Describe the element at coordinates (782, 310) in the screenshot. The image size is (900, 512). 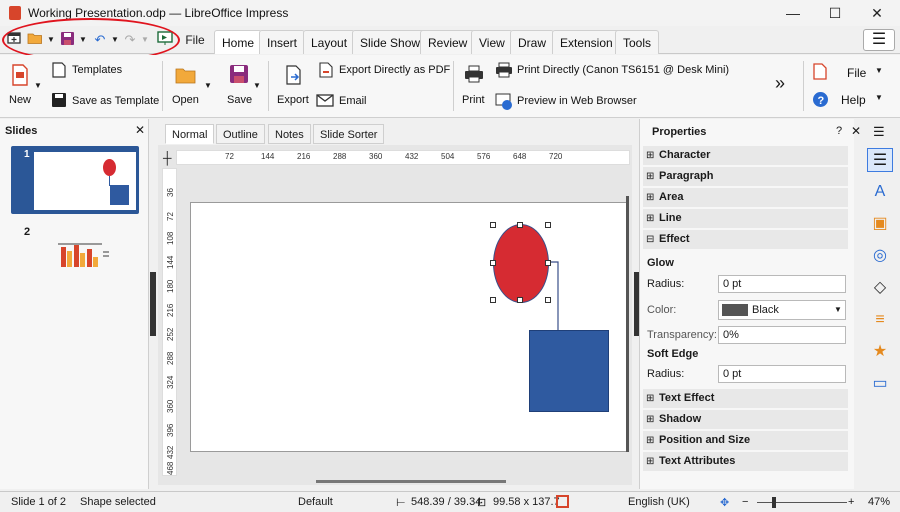
I see `glow-color-dropdown: Black ▼` at that location.